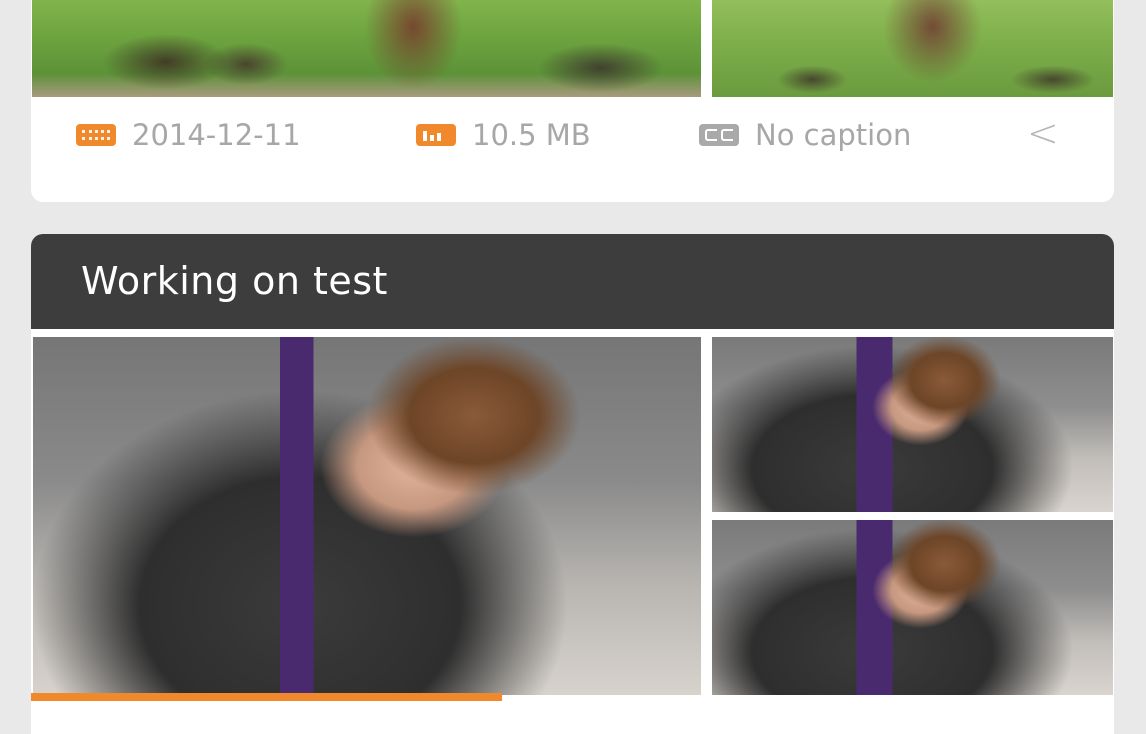  Describe the element at coordinates (216, 135) in the screenshot. I see `album-date-text: 2014-12-11` at that location.